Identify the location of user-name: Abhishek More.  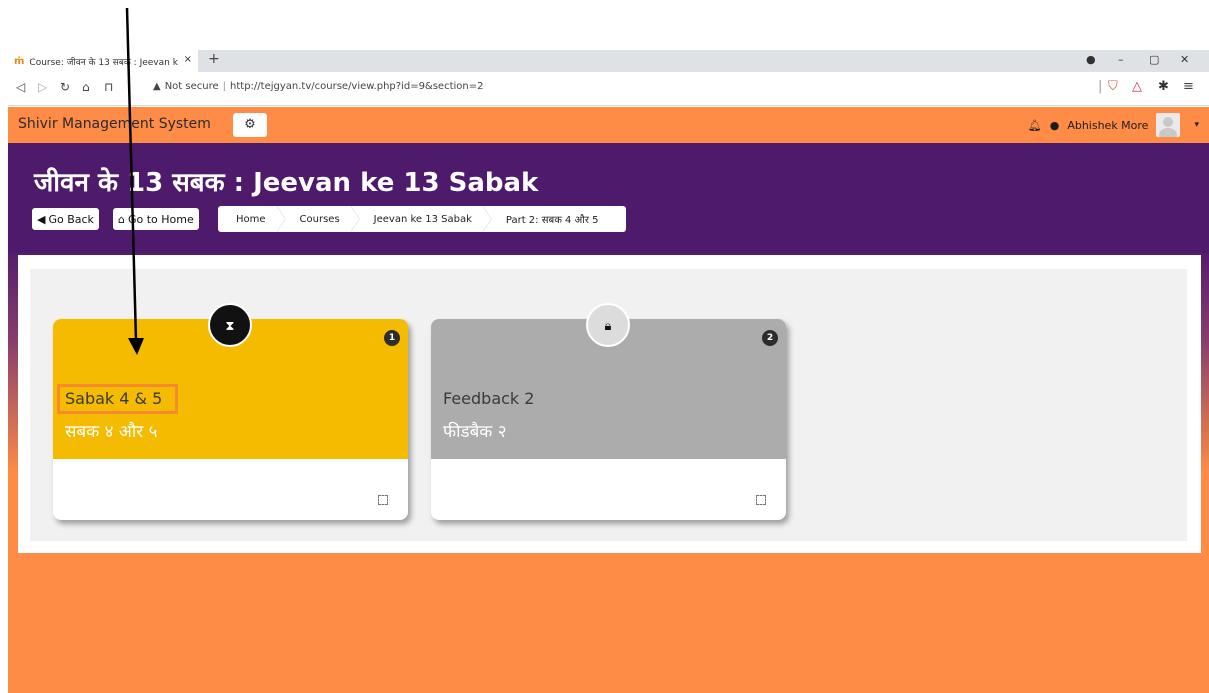
(1108, 125).